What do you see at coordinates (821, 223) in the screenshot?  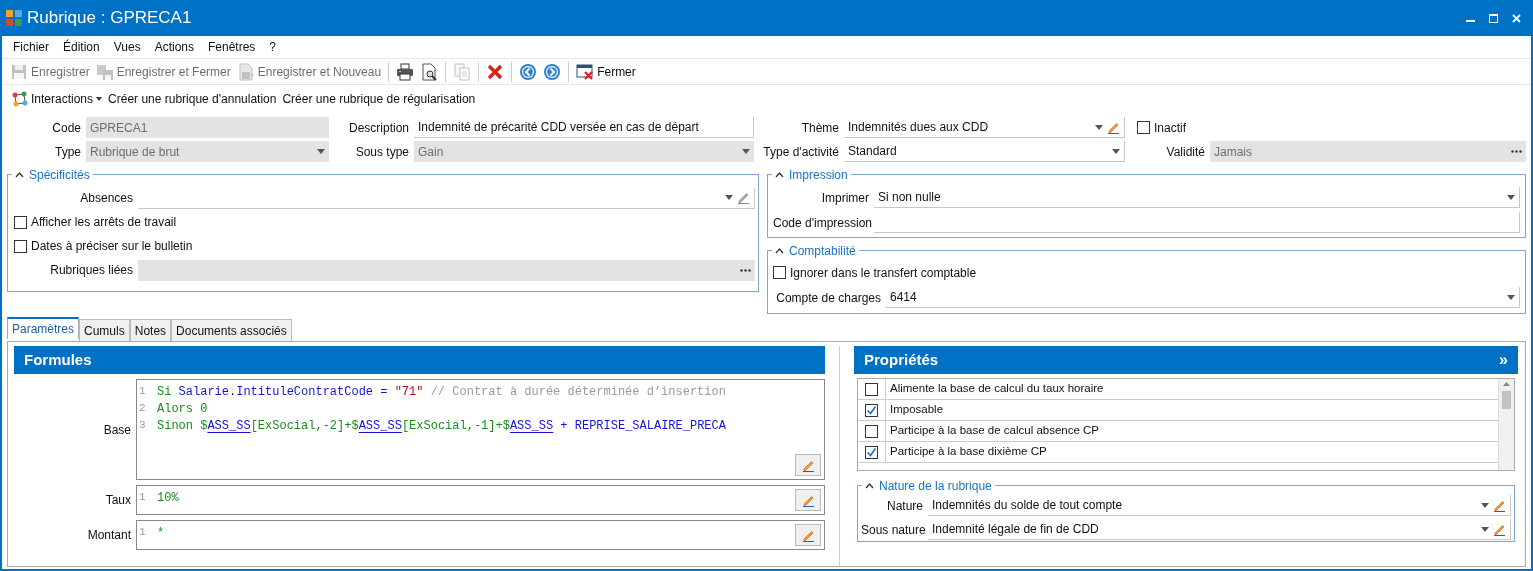 I see `field-label: Code d'impression` at bounding box center [821, 223].